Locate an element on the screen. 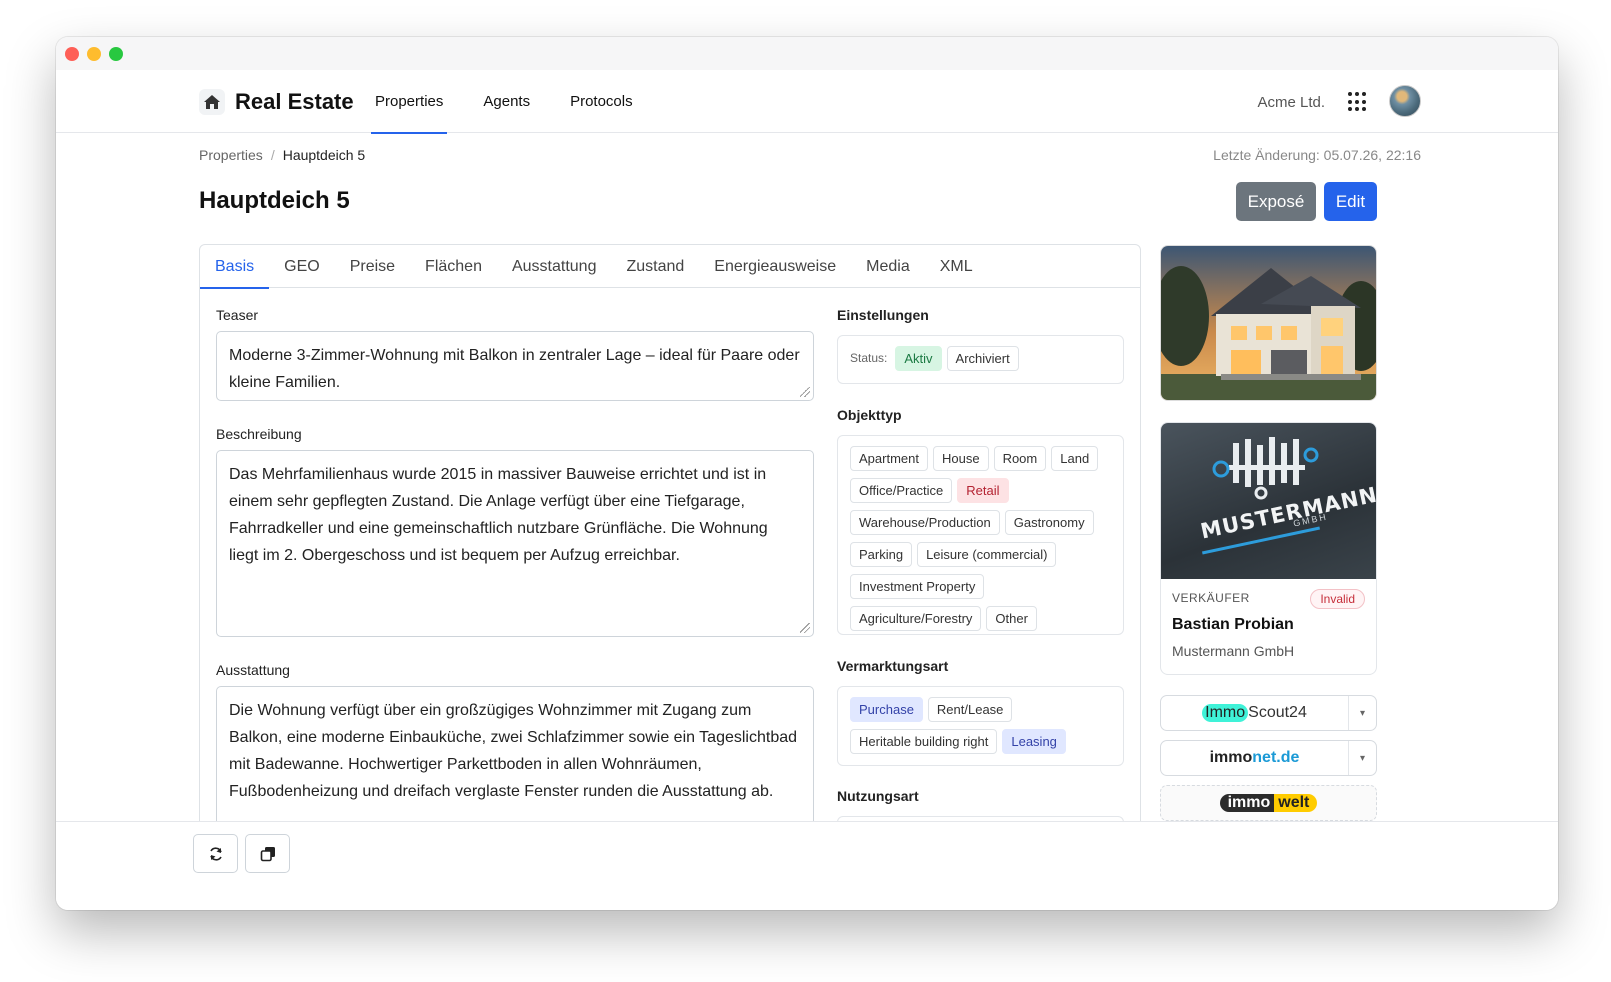  objekttyp-chip: Parking is located at coordinates (881, 554).